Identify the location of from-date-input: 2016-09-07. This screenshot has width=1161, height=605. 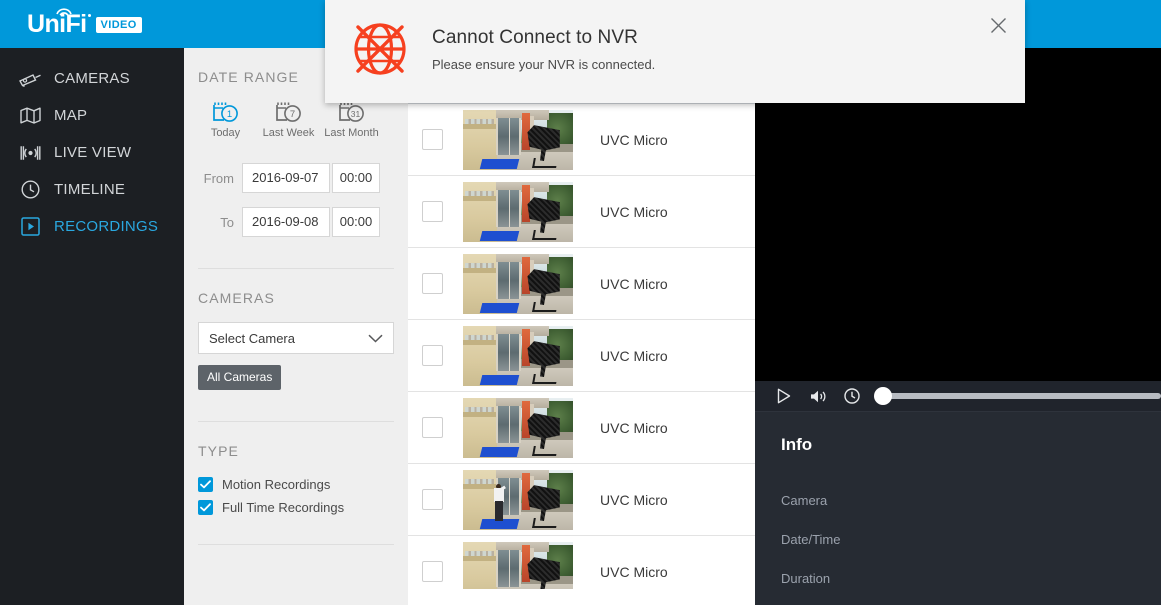
(286, 178).